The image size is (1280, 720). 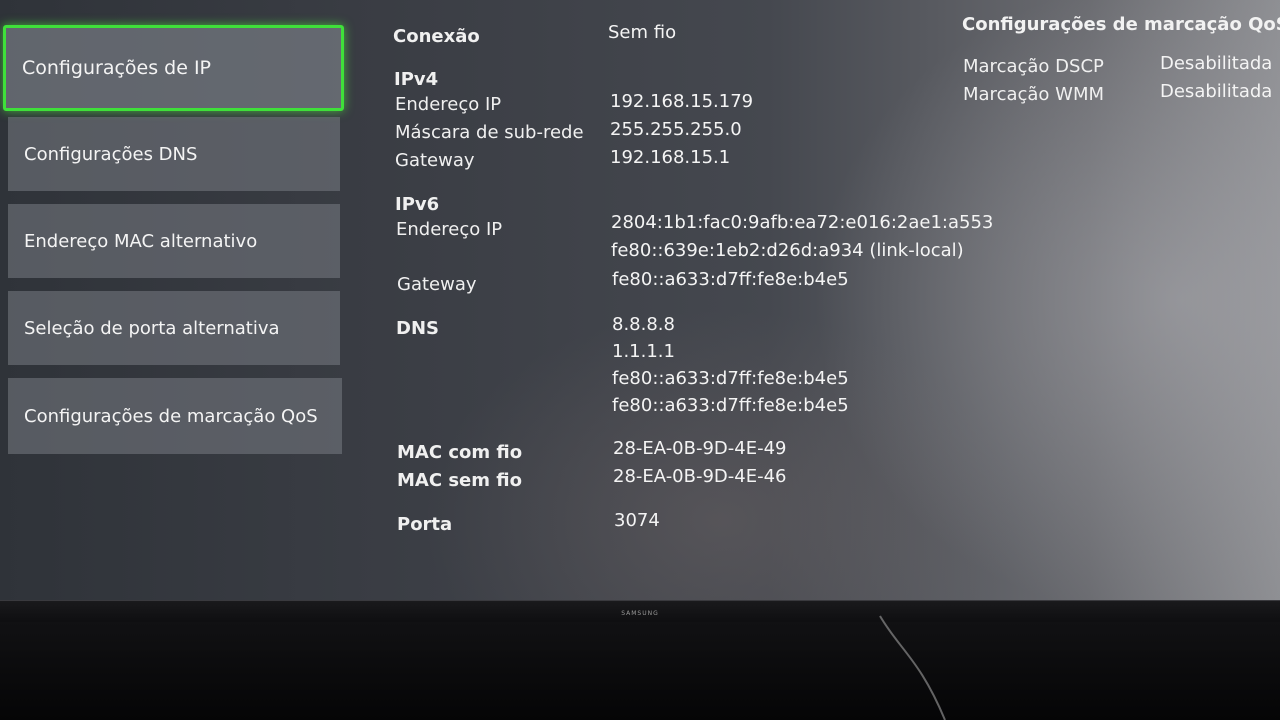 I want to click on menu-item-label: Configurações DNS, so click(x=111, y=154).